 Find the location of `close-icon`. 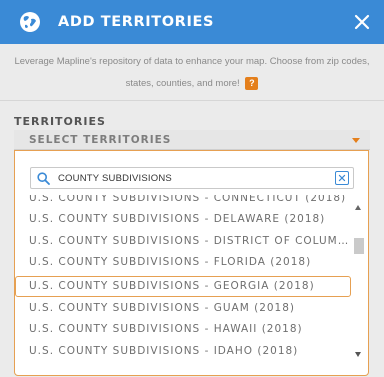

close-icon is located at coordinates (362, 22).